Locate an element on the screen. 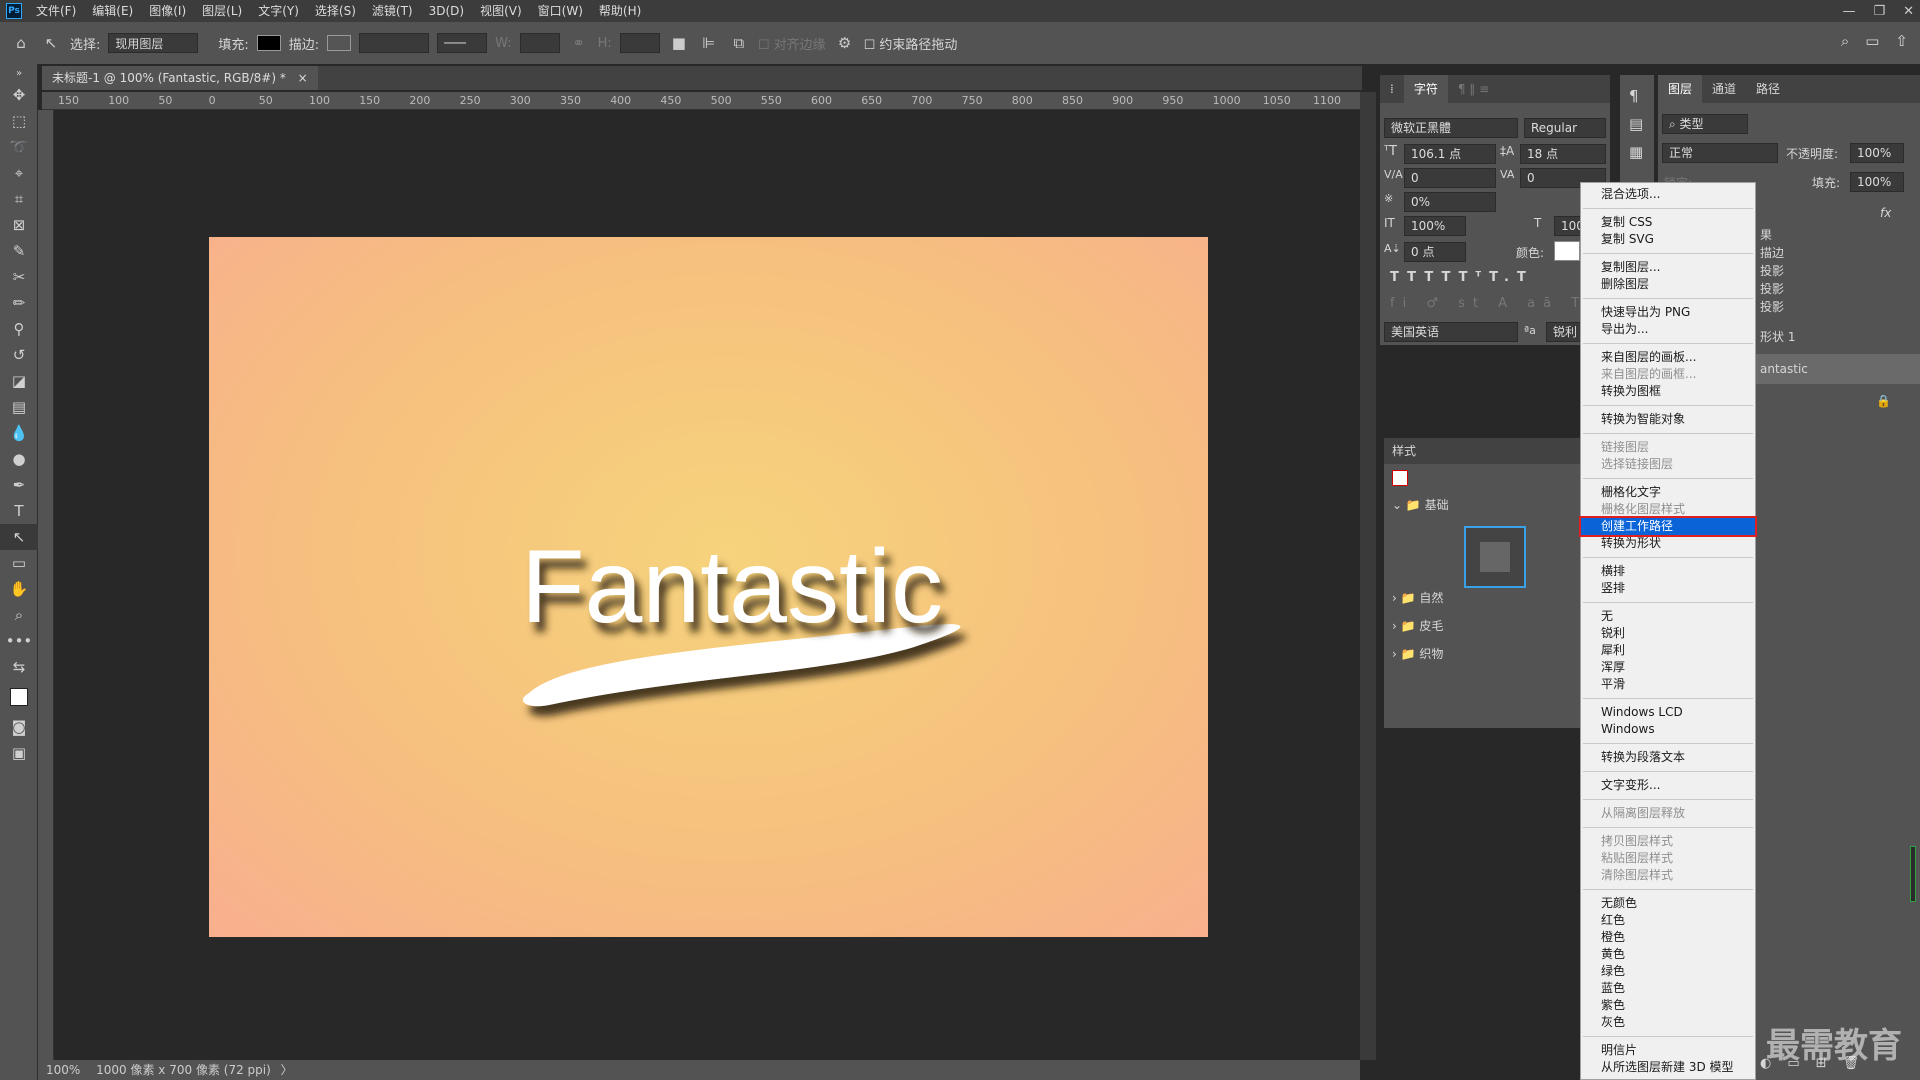  blend-mode-dropdown: 正常 is located at coordinates (1720, 153).